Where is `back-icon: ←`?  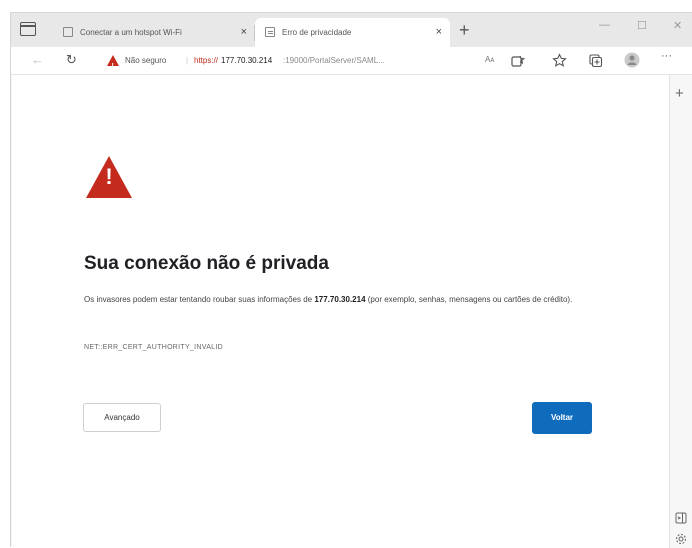 back-icon: ← is located at coordinates (37, 59).